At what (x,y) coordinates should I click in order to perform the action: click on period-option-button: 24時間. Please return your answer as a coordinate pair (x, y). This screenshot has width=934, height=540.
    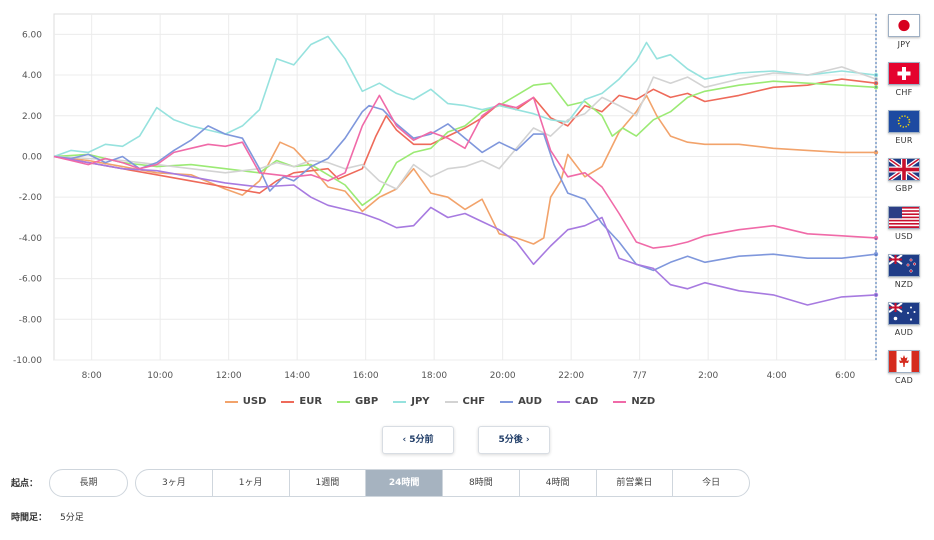
    Looking at the image, I should click on (404, 483).